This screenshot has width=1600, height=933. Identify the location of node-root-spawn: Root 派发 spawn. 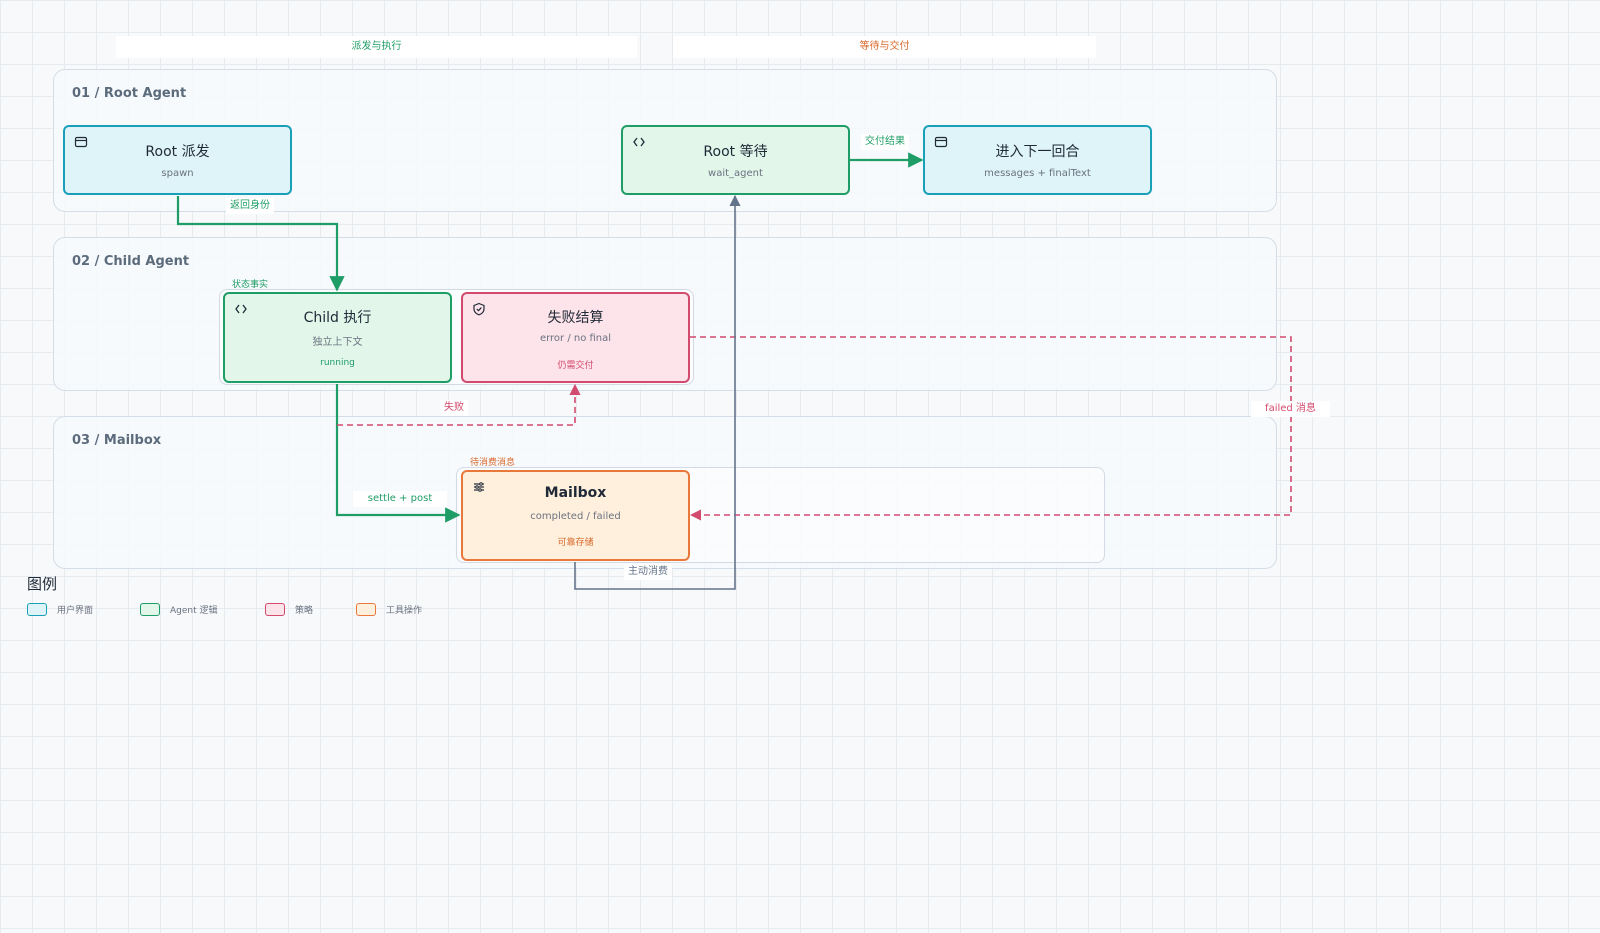
(177, 160).